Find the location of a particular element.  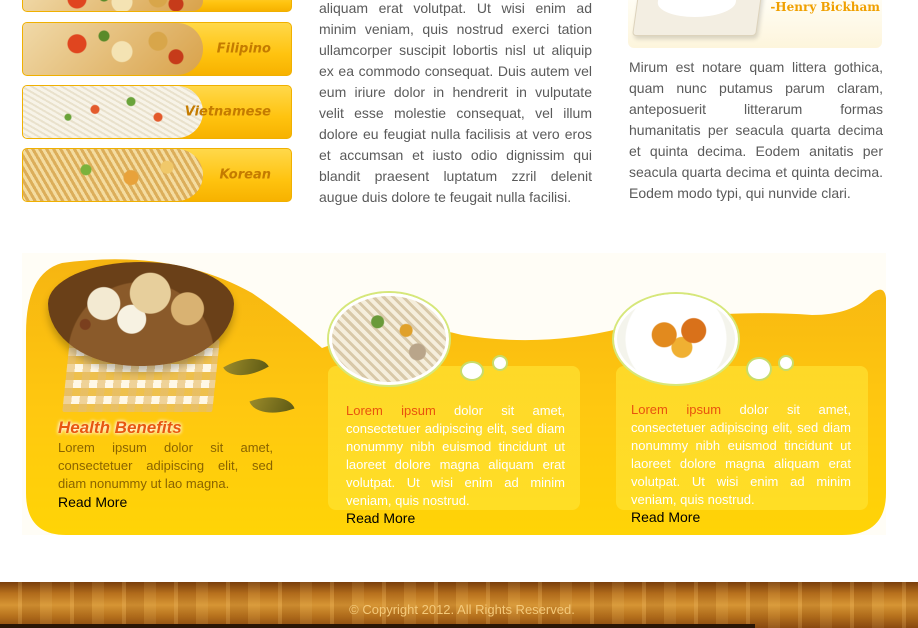

footer: © Copyright 2012. All Rights Reserved. is located at coordinates (459, 605).